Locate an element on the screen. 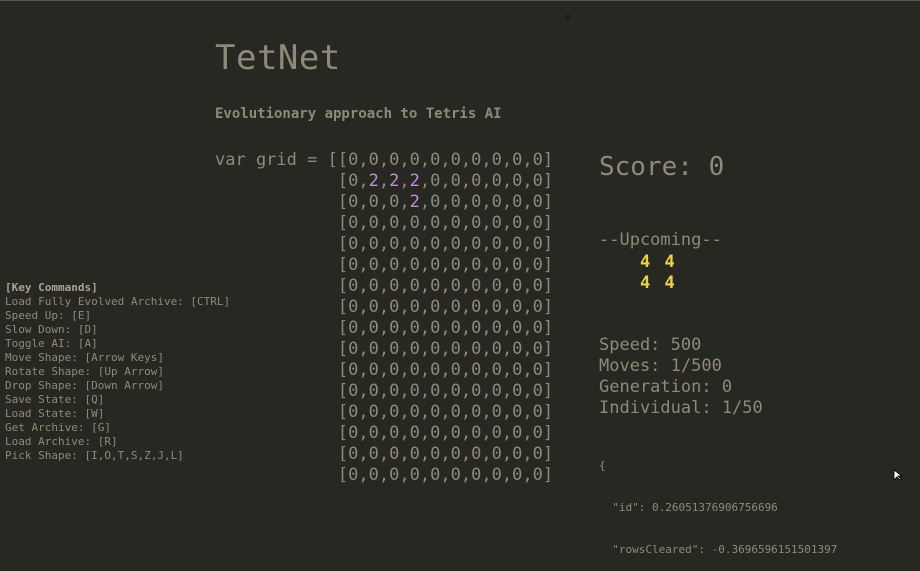  key-command-item: Get Archive: [G] is located at coordinates (58, 427).